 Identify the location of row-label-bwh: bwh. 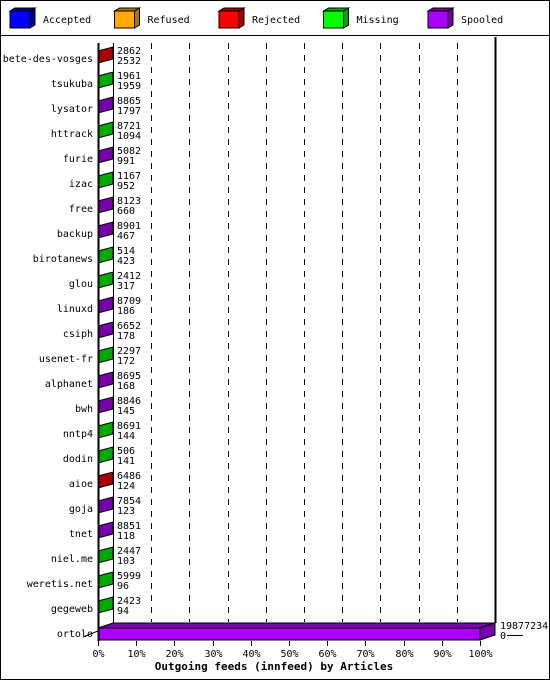
(84, 409).